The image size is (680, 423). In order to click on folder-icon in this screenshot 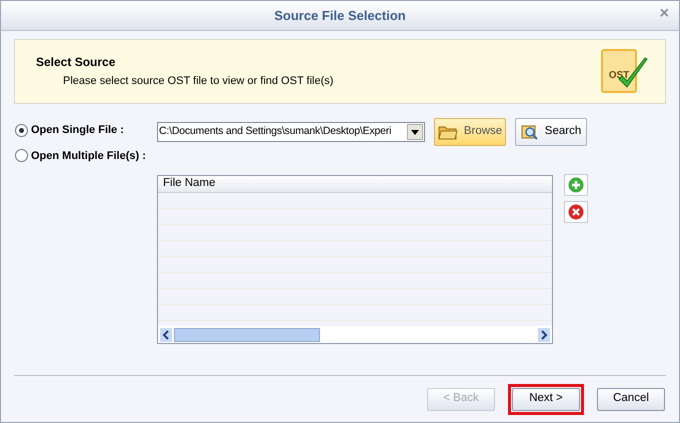, I will do `click(448, 132)`.